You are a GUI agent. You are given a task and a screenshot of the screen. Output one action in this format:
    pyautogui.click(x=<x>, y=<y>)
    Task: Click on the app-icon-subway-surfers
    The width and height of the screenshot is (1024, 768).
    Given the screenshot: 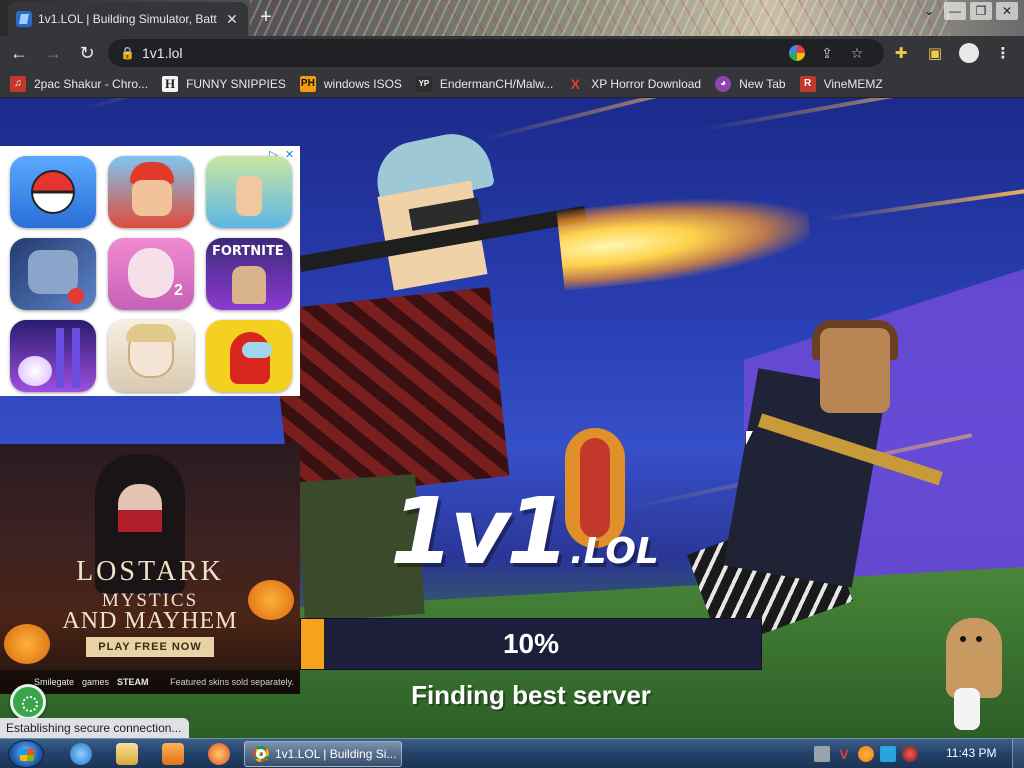 What is the action you would take?
    pyautogui.click(x=151, y=192)
    